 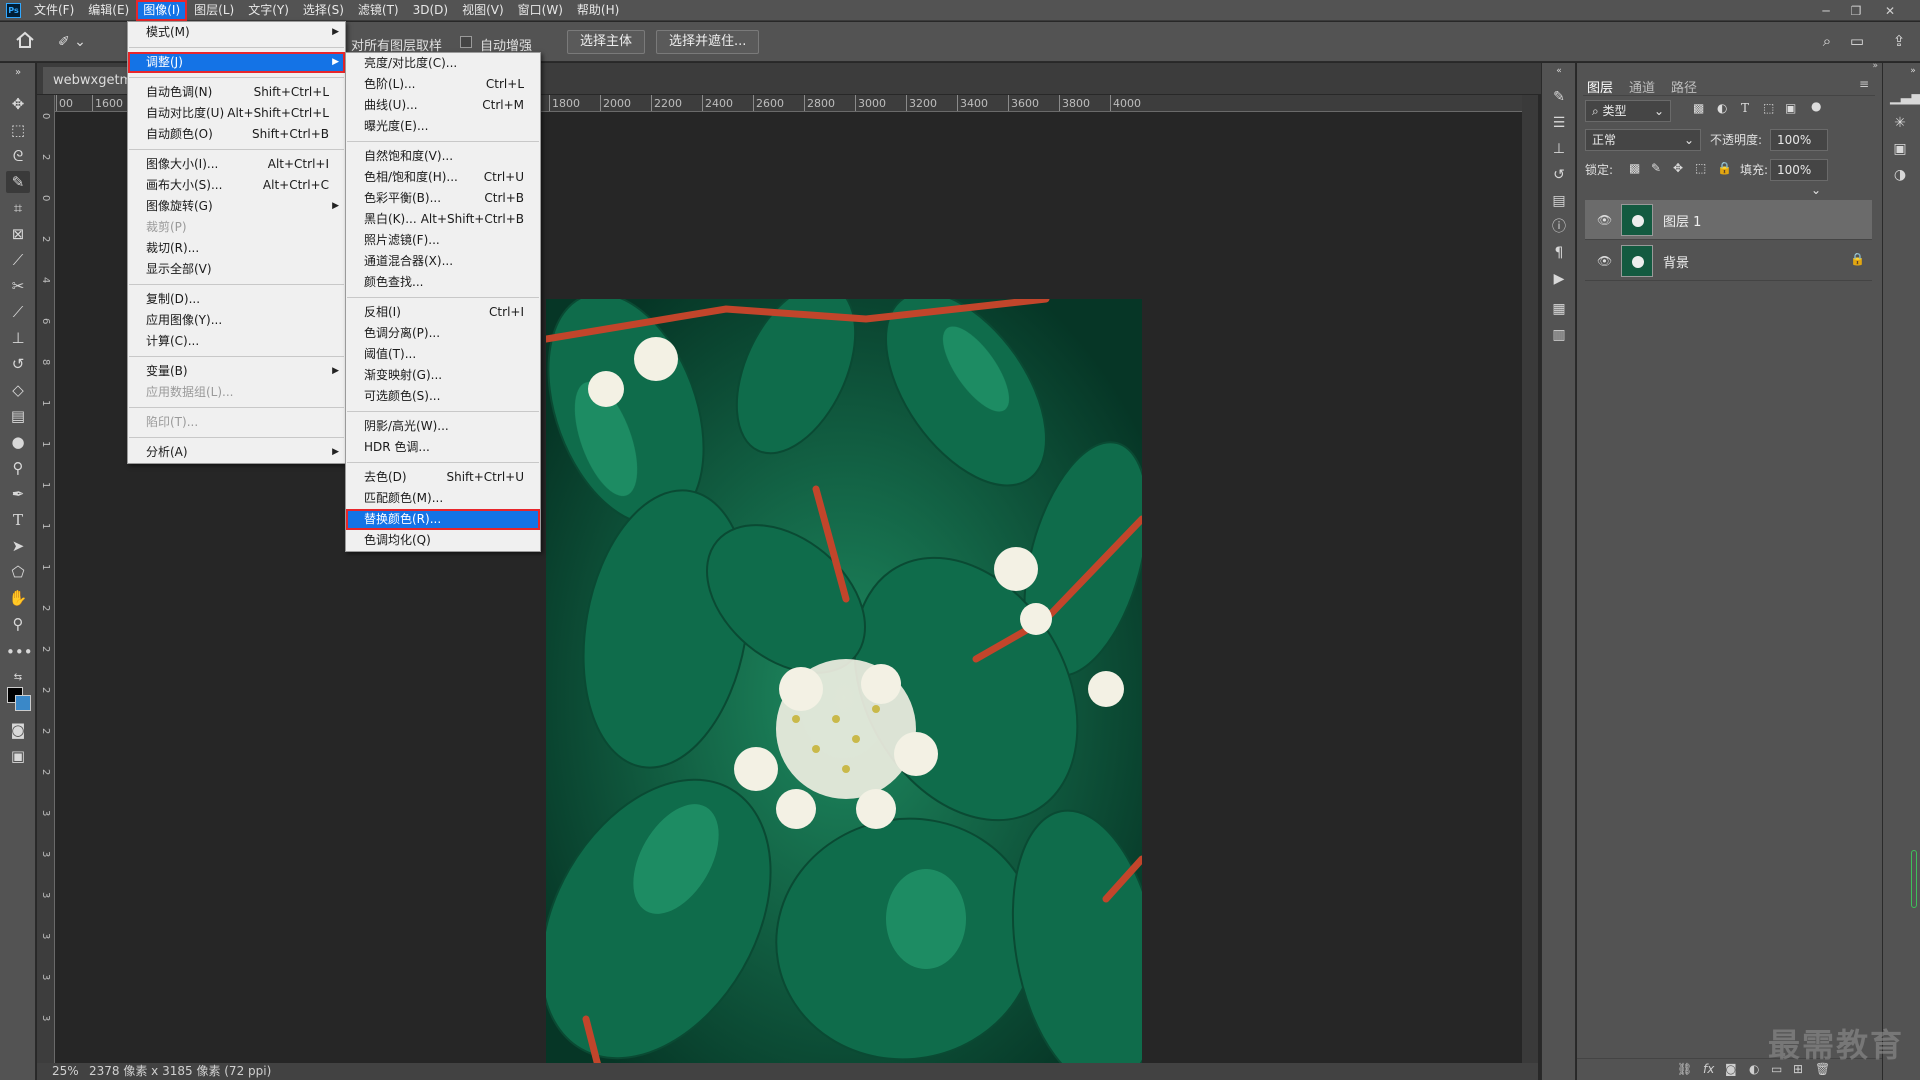 What do you see at coordinates (1728, 220) in the screenshot?
I see `layer-row-1: 👁 图层 1` at bounding box center [1728, 220].